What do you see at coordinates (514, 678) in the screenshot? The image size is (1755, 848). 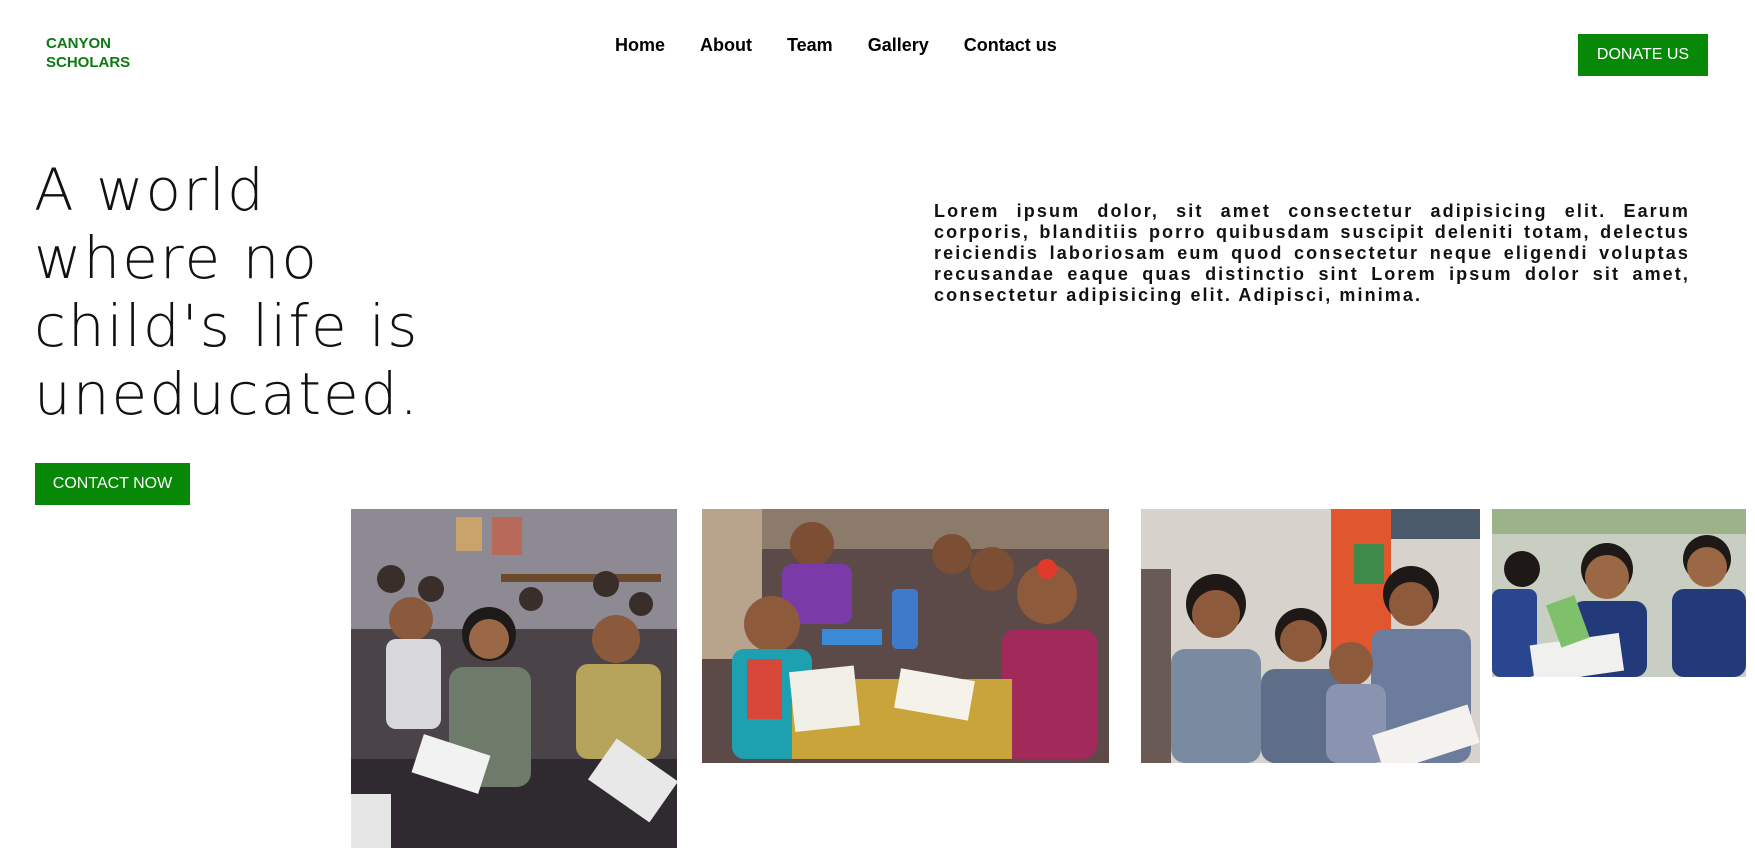 I see `children-classroom-photo` at bounding box center [514, 678].